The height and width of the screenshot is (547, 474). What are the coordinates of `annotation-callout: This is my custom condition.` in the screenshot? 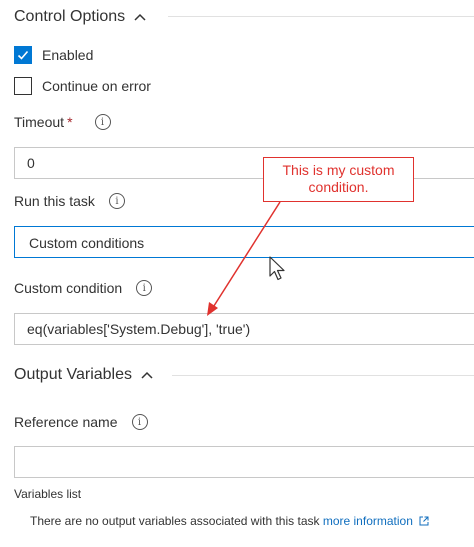 It's located at (338, 179).